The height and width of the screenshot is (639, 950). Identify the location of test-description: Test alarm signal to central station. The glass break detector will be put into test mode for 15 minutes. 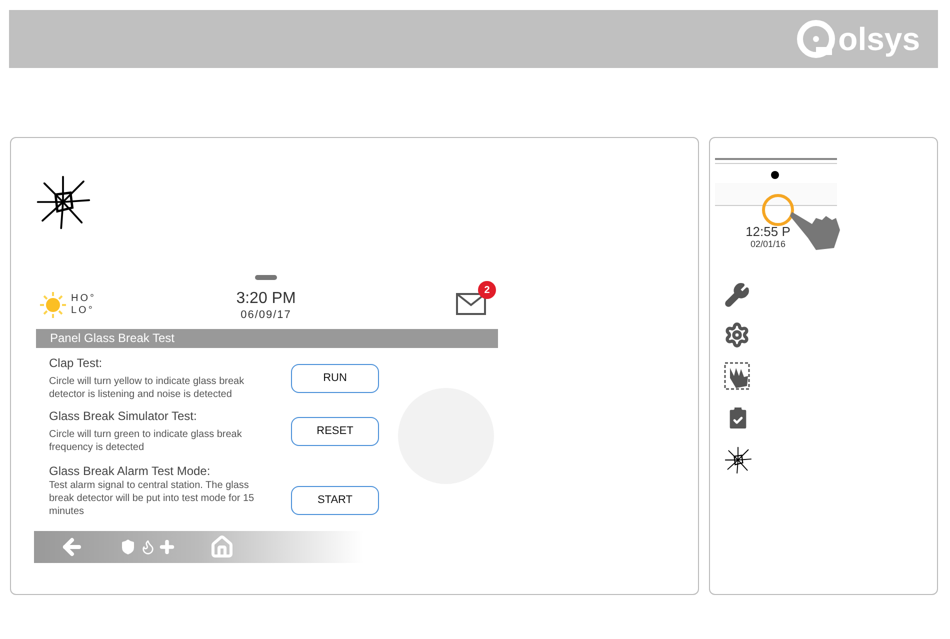
(152, 498).